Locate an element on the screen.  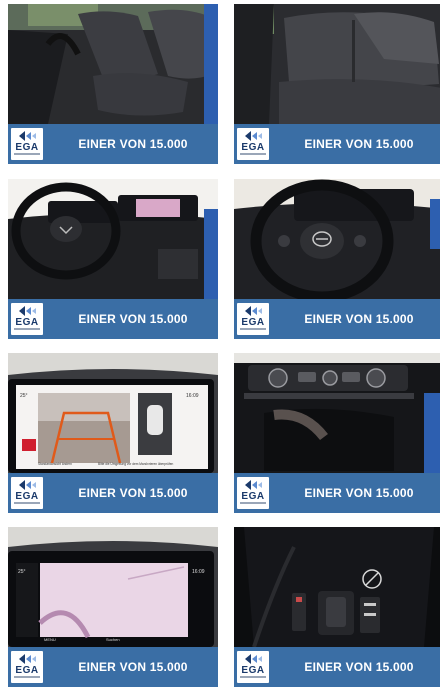
rear-seats-photo is located at coordinates (337, 64).